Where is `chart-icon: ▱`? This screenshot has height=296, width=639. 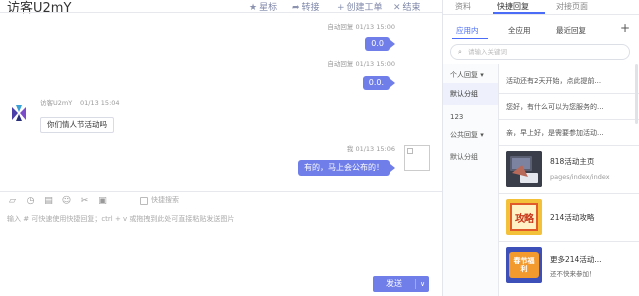
chart-icon: ▱ is located at coordinates (12, 201).